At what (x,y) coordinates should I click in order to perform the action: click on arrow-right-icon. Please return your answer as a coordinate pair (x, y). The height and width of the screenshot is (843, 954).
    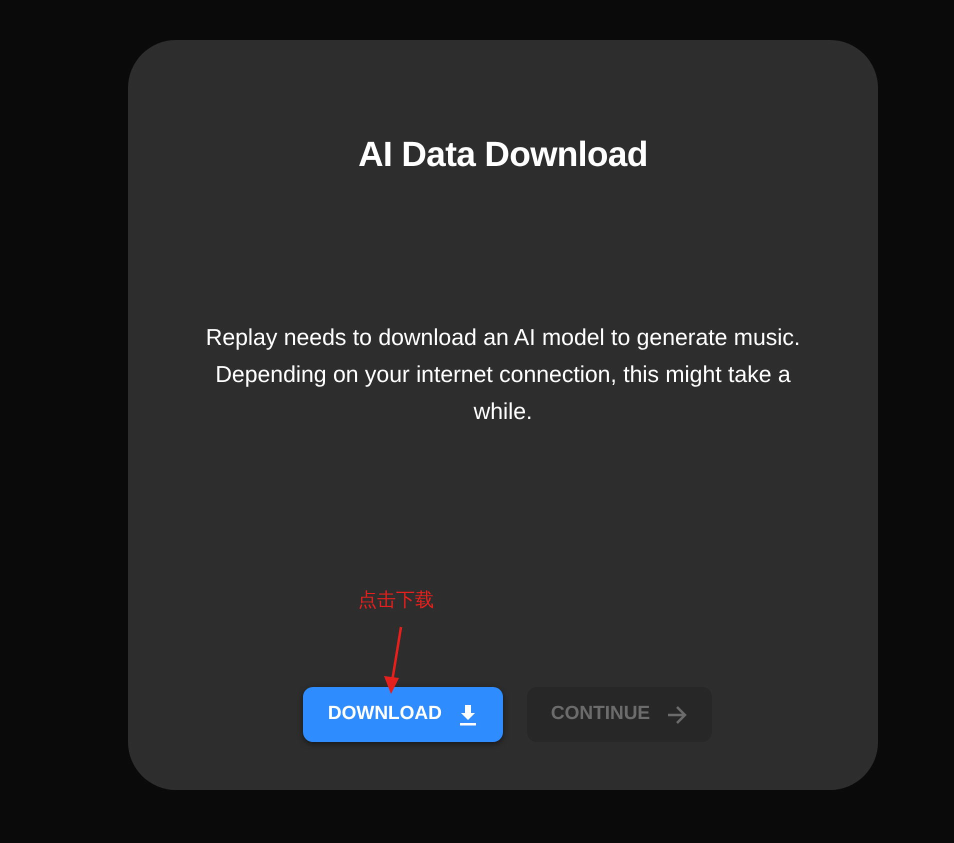
    Looking at the image, I should click on (677, 714).